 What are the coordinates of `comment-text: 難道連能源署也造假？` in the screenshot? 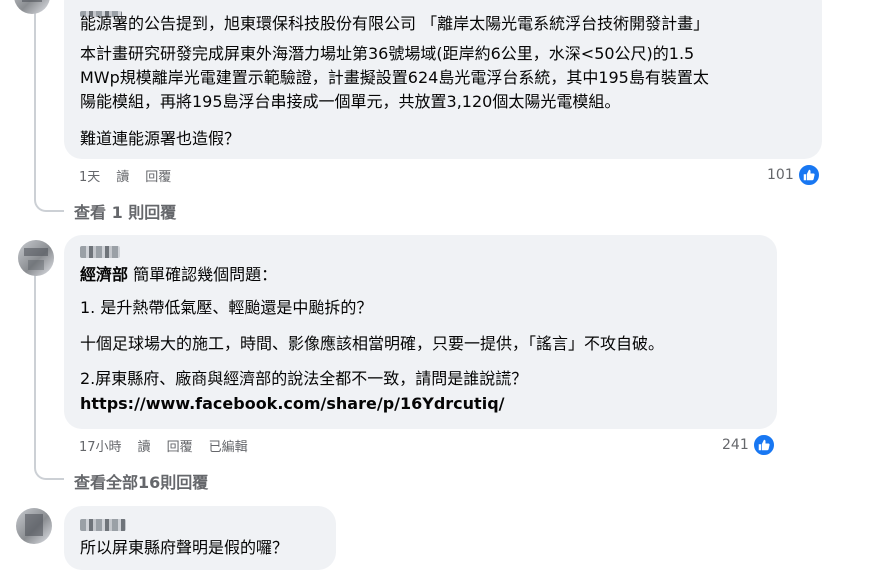 It's located at (160, 138).